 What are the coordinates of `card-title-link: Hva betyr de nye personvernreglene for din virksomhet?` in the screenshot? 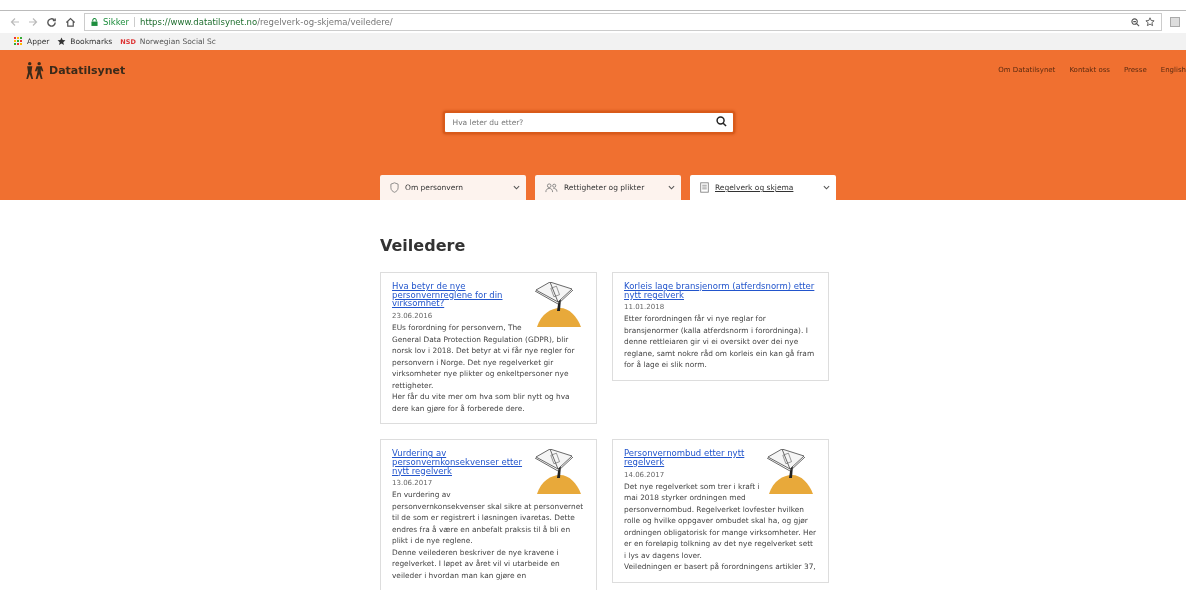 It's located at (488, 295).